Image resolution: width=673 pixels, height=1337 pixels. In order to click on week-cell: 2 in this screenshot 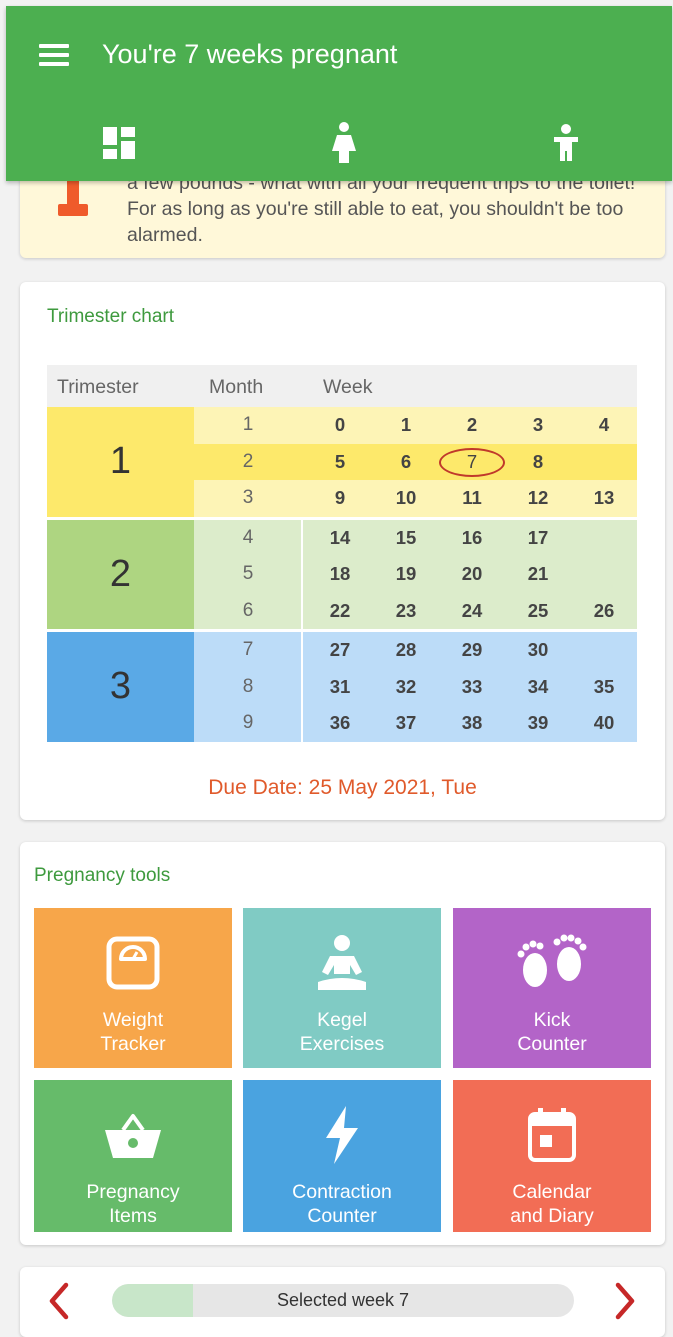, I will do `click(472, 425)`.